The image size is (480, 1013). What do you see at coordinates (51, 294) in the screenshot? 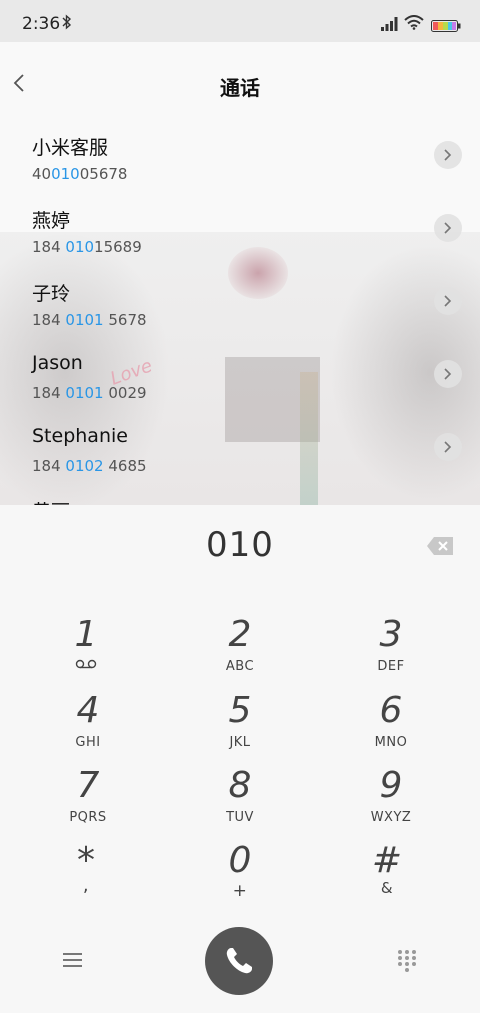
I see `contact-name: 子玲` at bounding box center [51, 294].